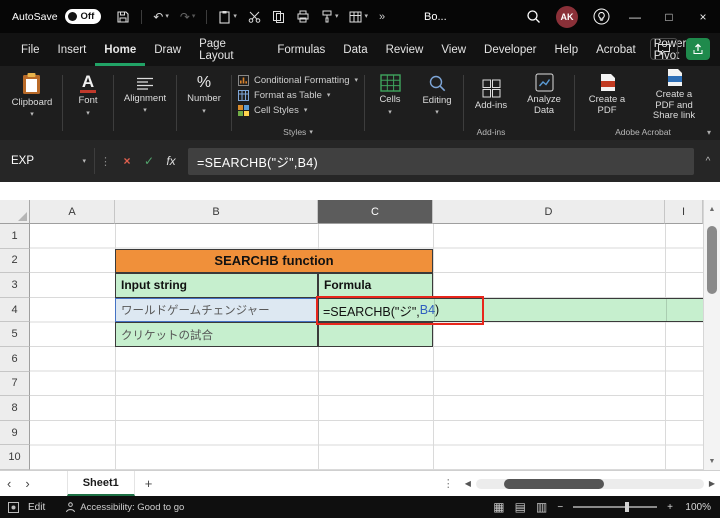  What do you see at coordinates (329, 16) in the screenshot?
I see `format-painter-button: ▾` at bounding box center [329, 16].